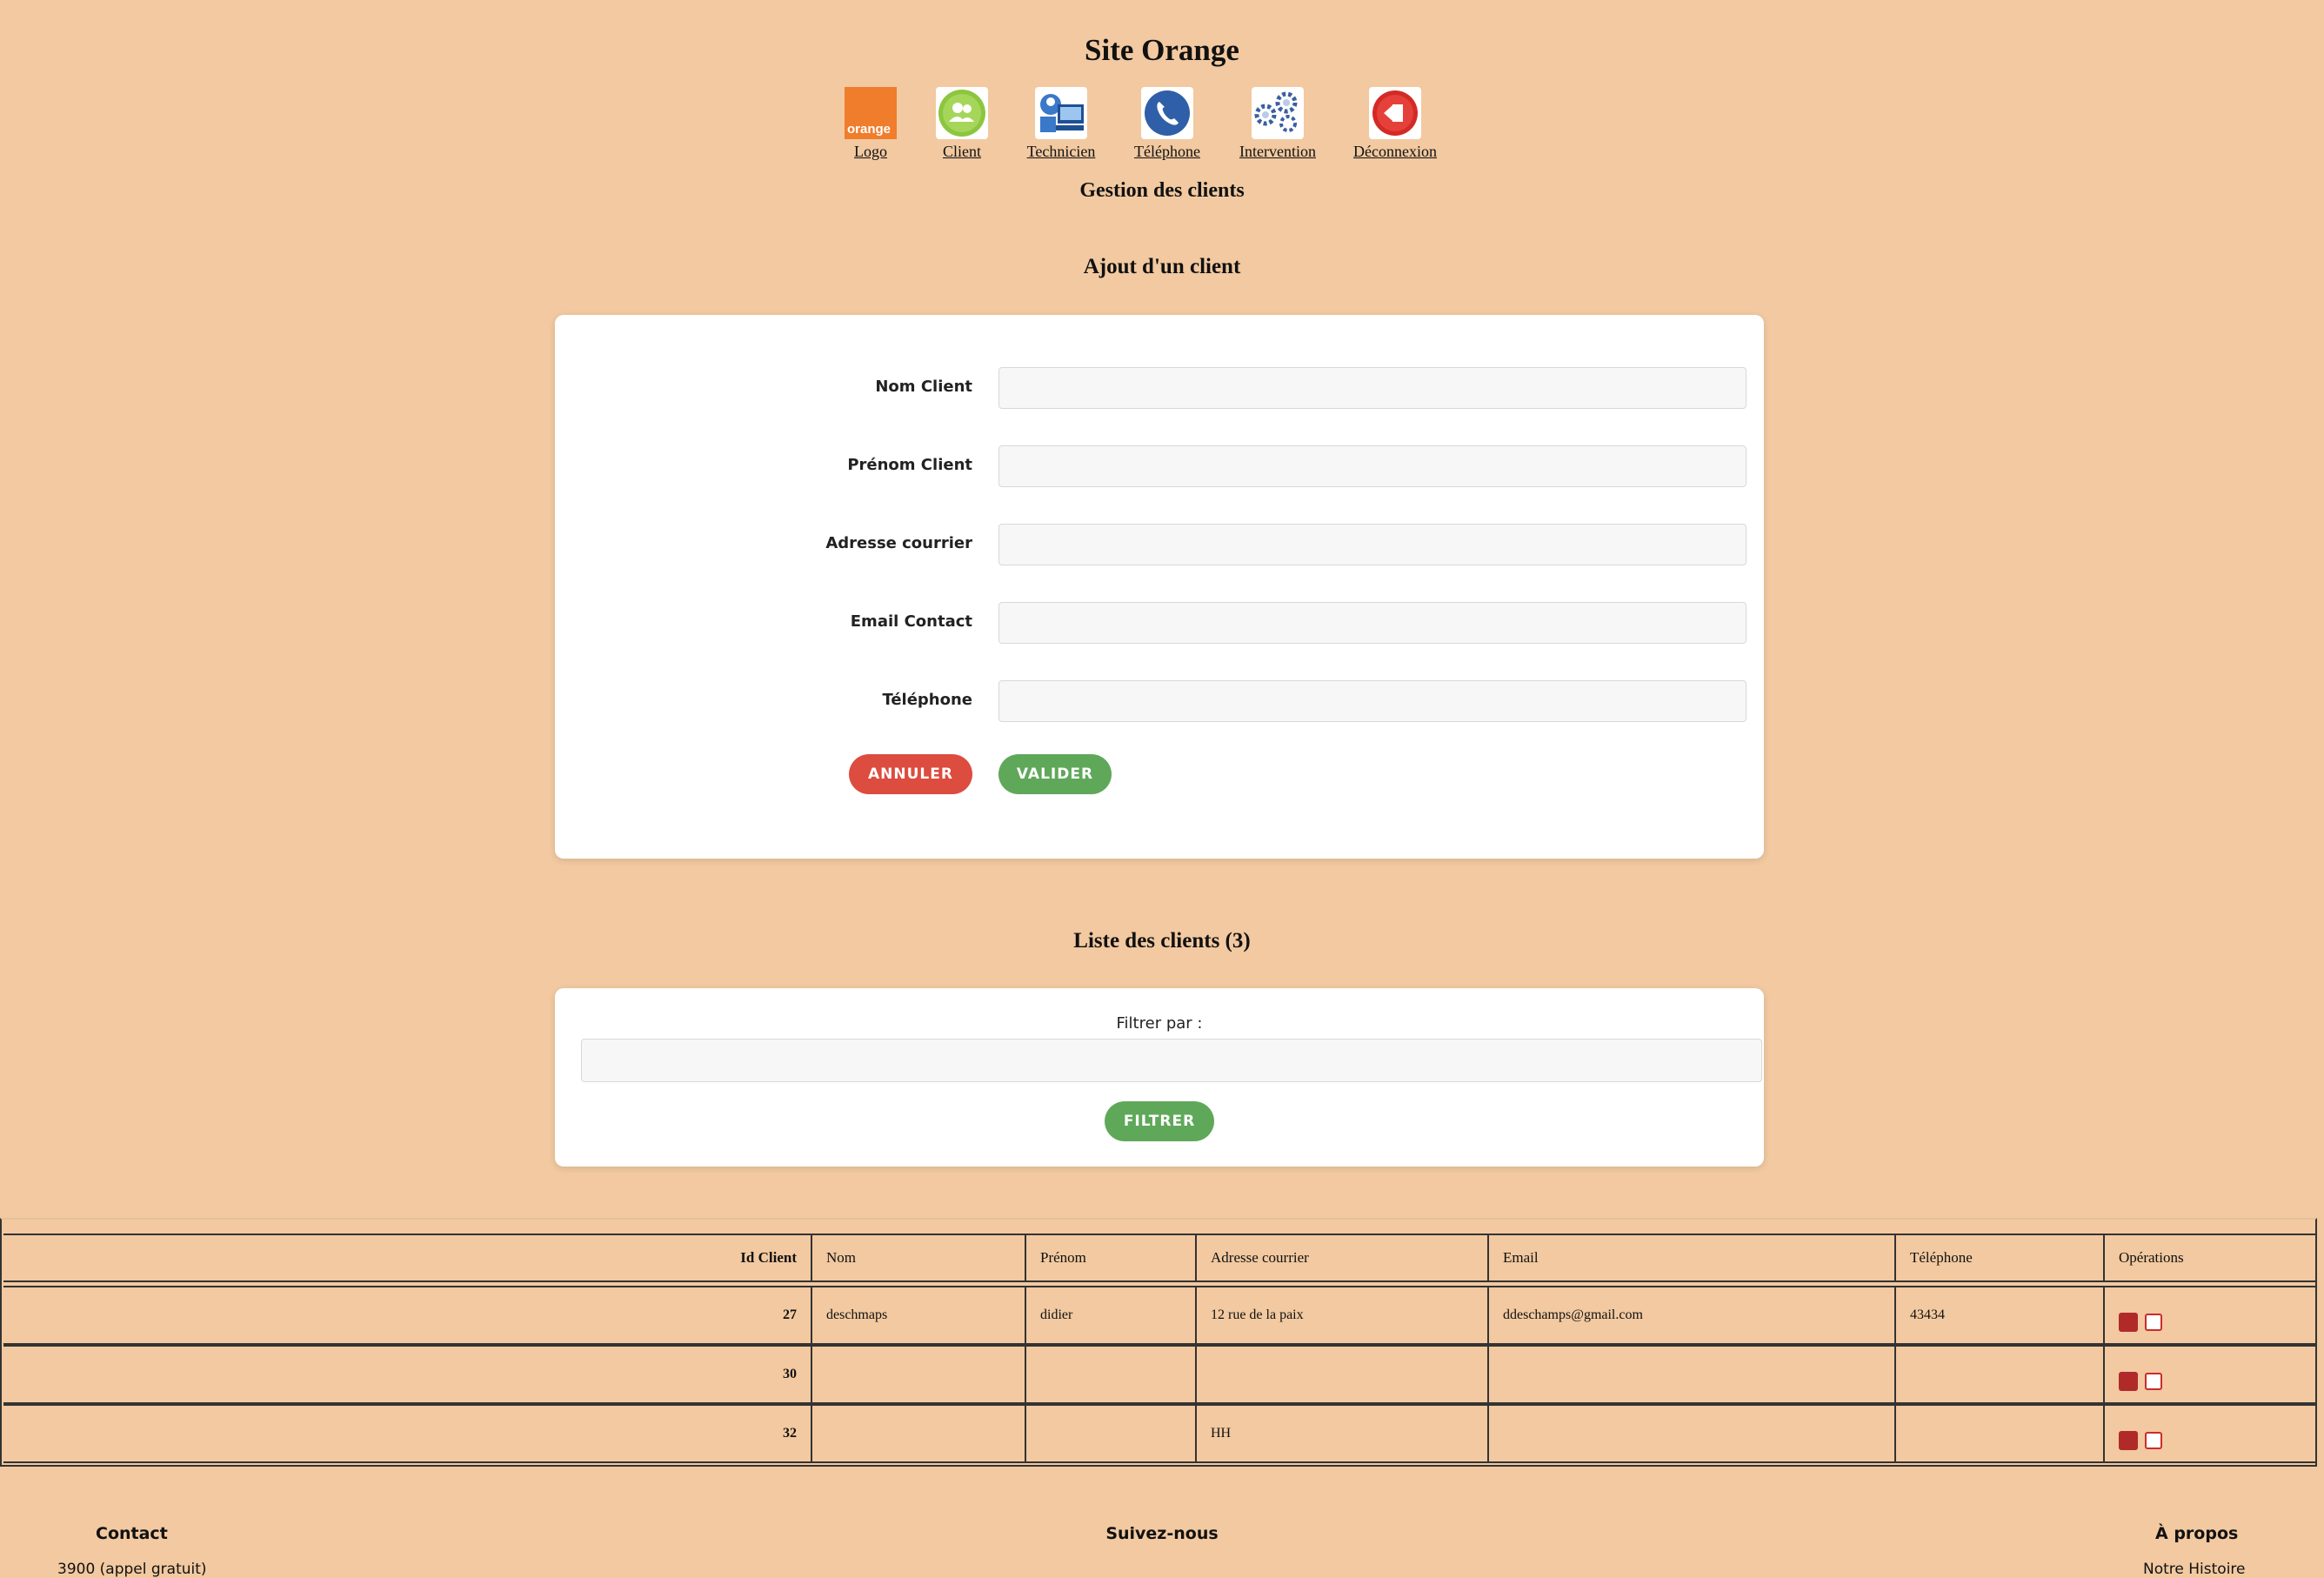  What do you see at coordinates (962, 152) in the screenshot?
I see `nav-client-label: Client` at bounding box center [962, 152].